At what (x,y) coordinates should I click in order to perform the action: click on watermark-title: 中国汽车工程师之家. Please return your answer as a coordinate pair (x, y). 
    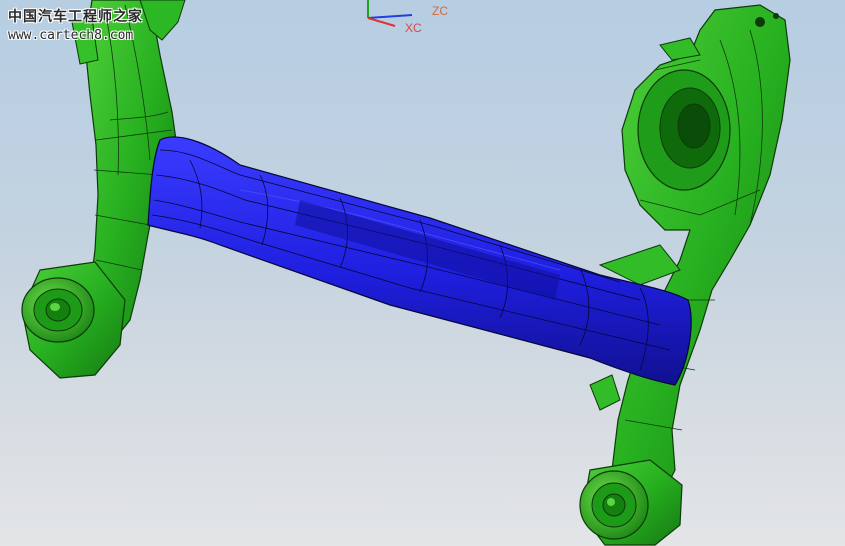
    Looking at the image, I should click on (75, 17).